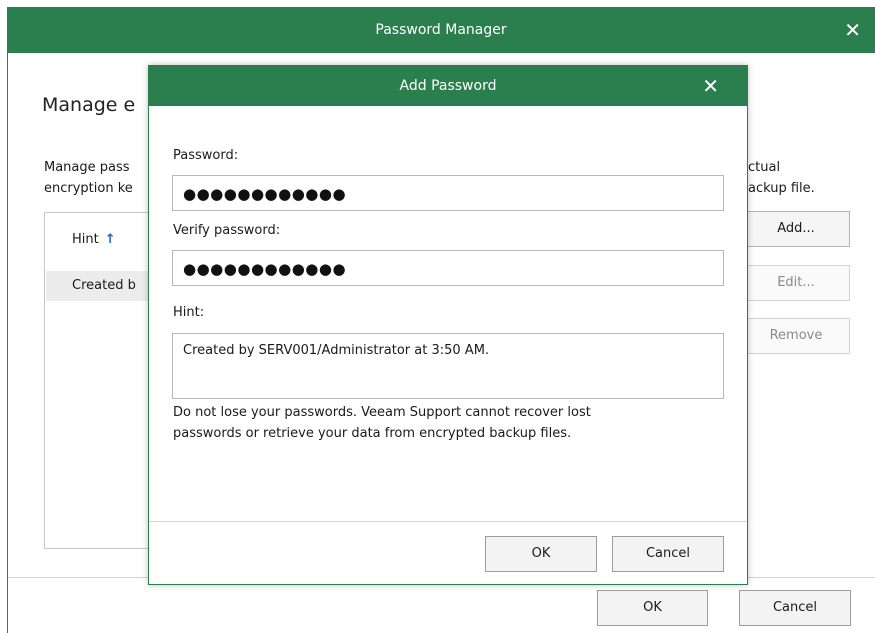  Describe the element at coordinates (227, 230) in the screenshot. I see `verify-password-label: Verify password:` at that location.